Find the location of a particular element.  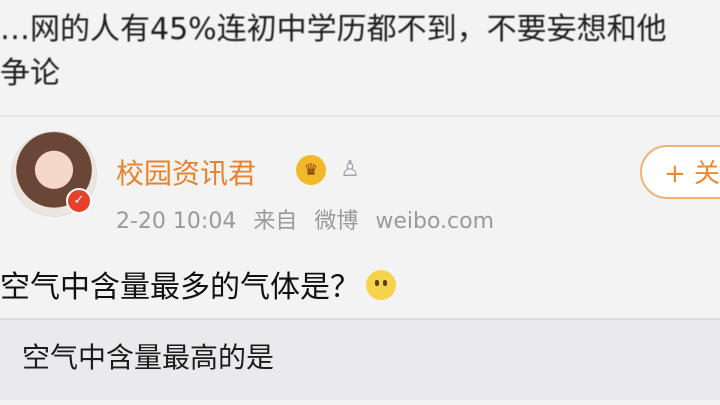

smile-emoji-icon is located at coordinates (381, 285).